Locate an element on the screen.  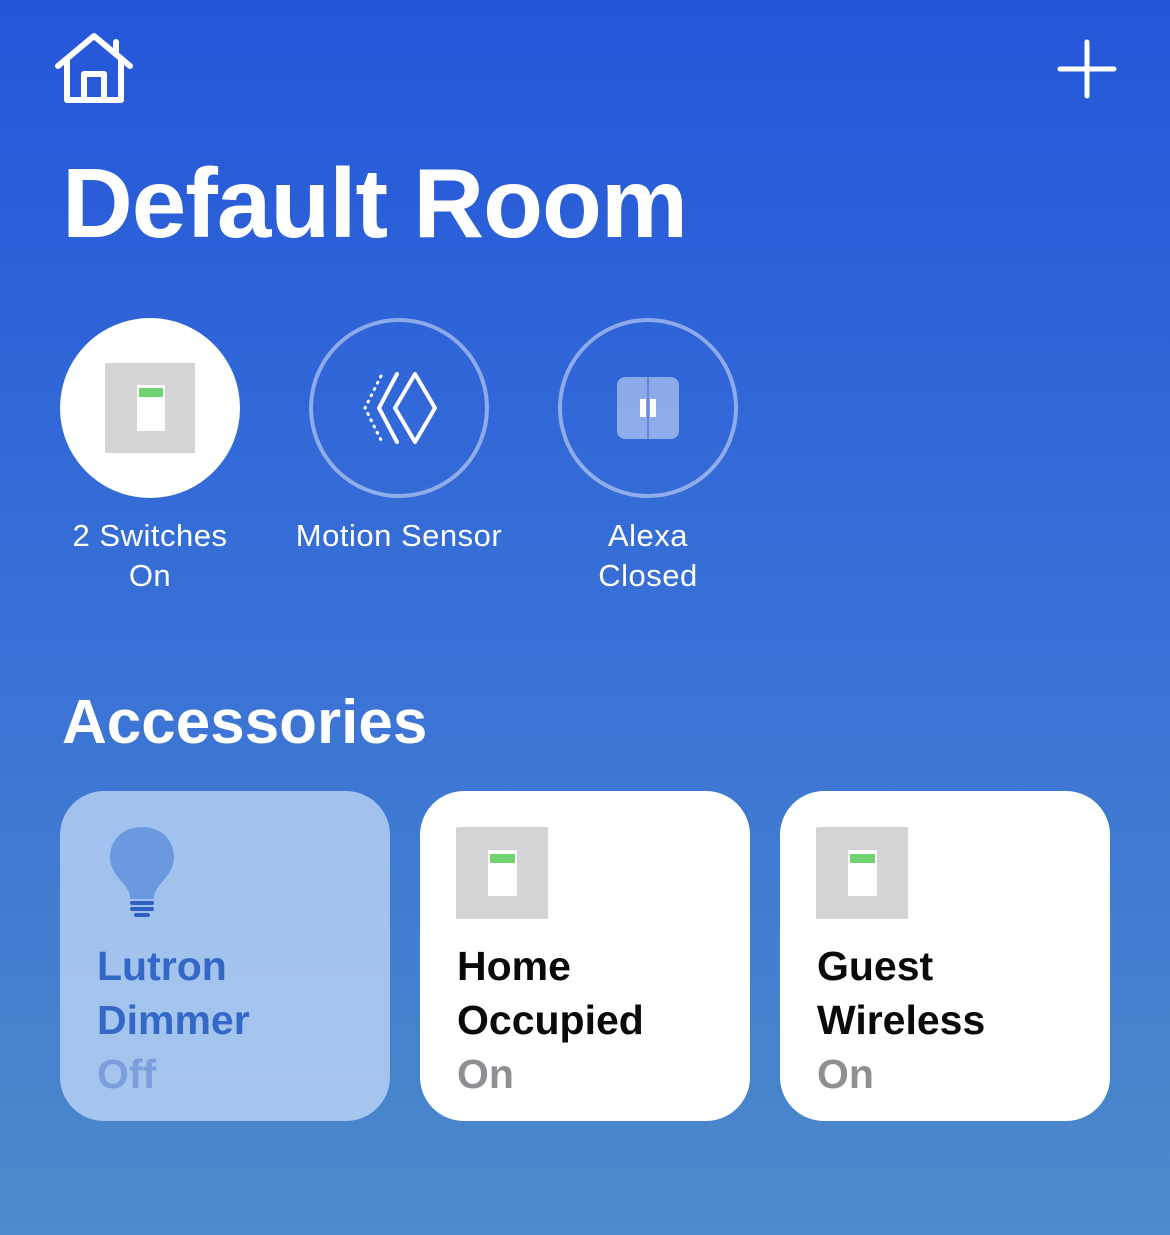
status-alexa: Alexa Closed is located at coordinates (648, 457).